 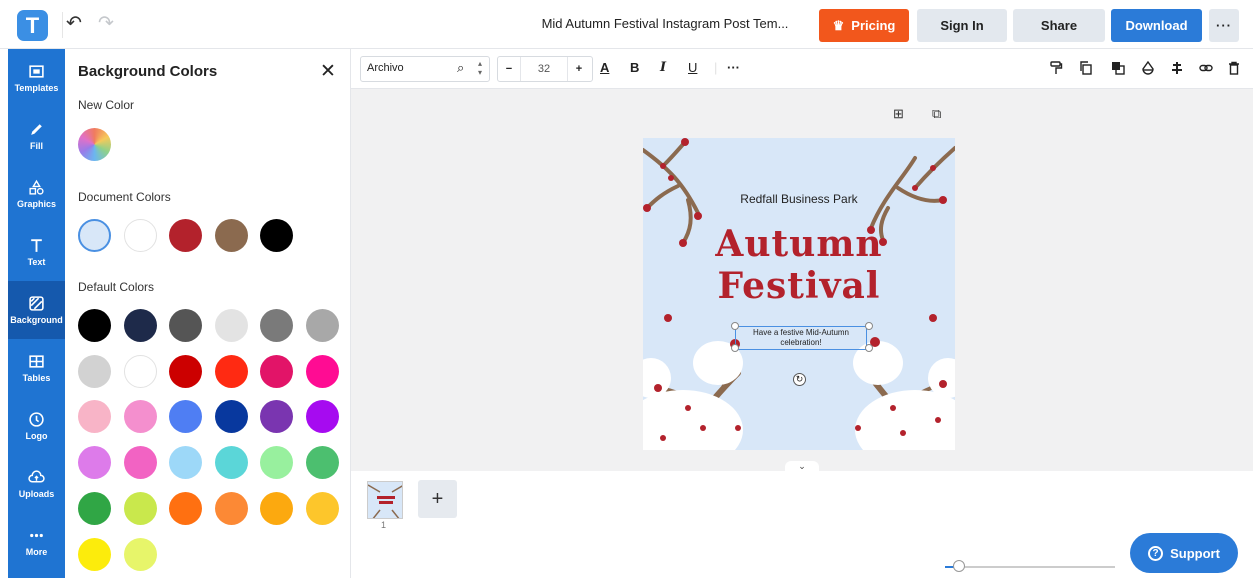 What do you see at coordinates (509, 69) in the screenshot?
I see `decrease-size-button: −` at bounding box center [509, 69].